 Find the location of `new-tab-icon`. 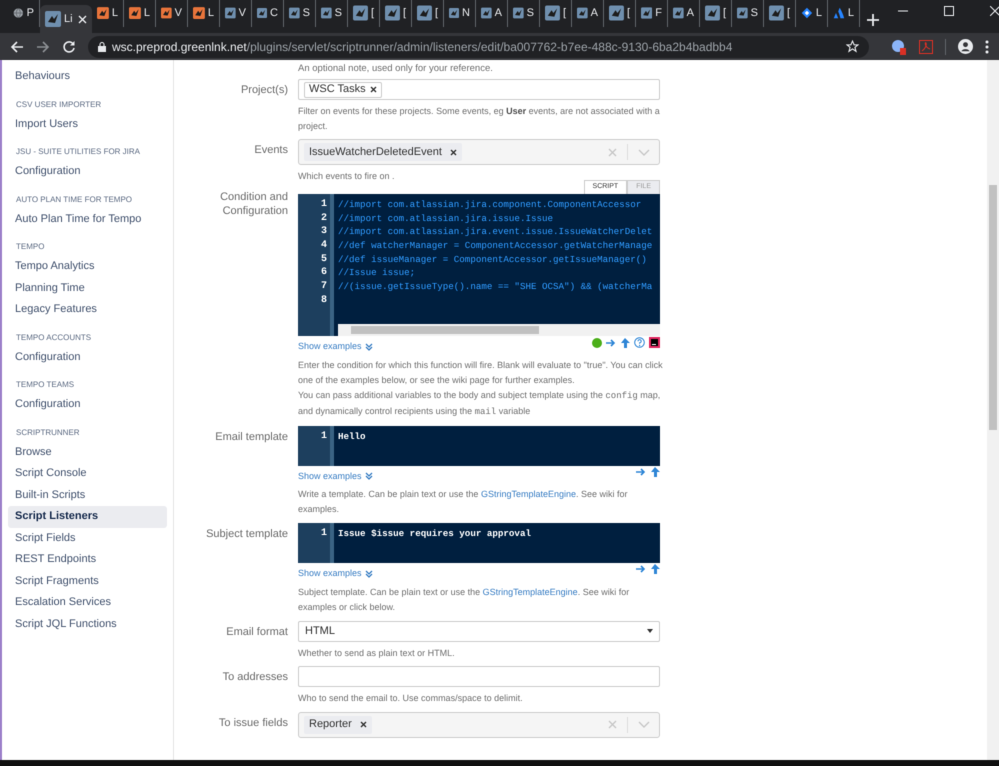

new-tab-icon is located at coordinates (873, 20).